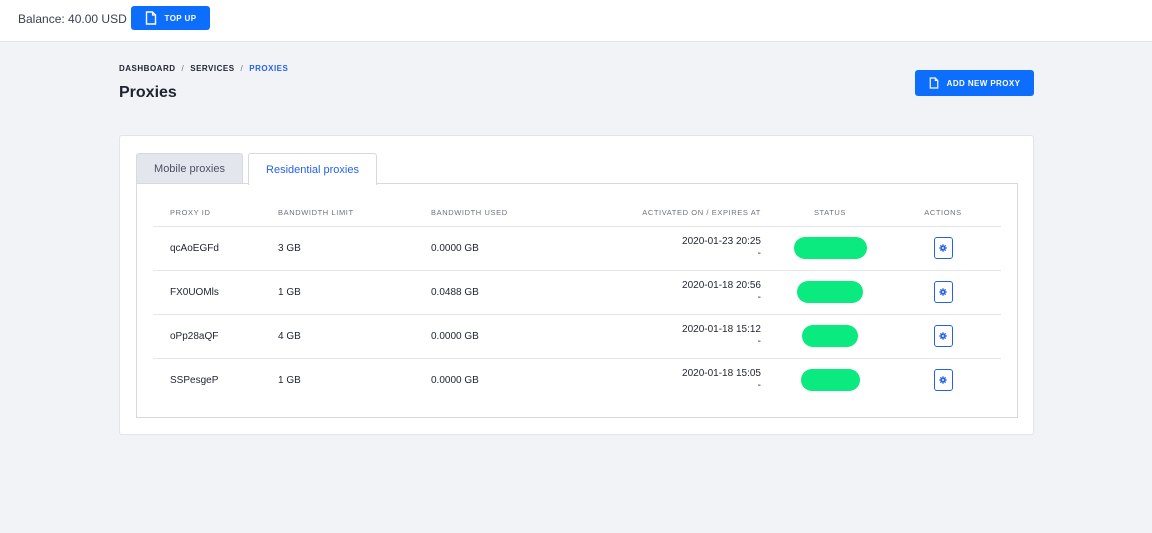  I want to click on header-bandwidth-limit: BANDWIDTH LIMIT, so click(337, 213).